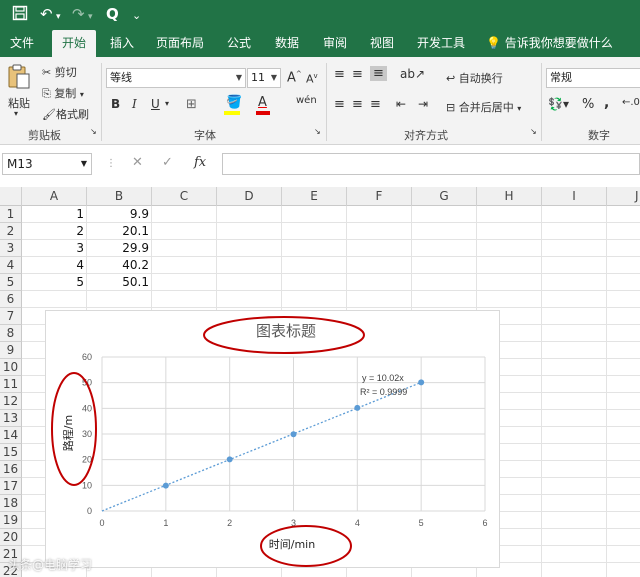 The image size is (640, 577). What do you see at coordinates (47, 164) in the screenshot?
I see `name-box: M13 ▼` at bounding box center [47, 164].